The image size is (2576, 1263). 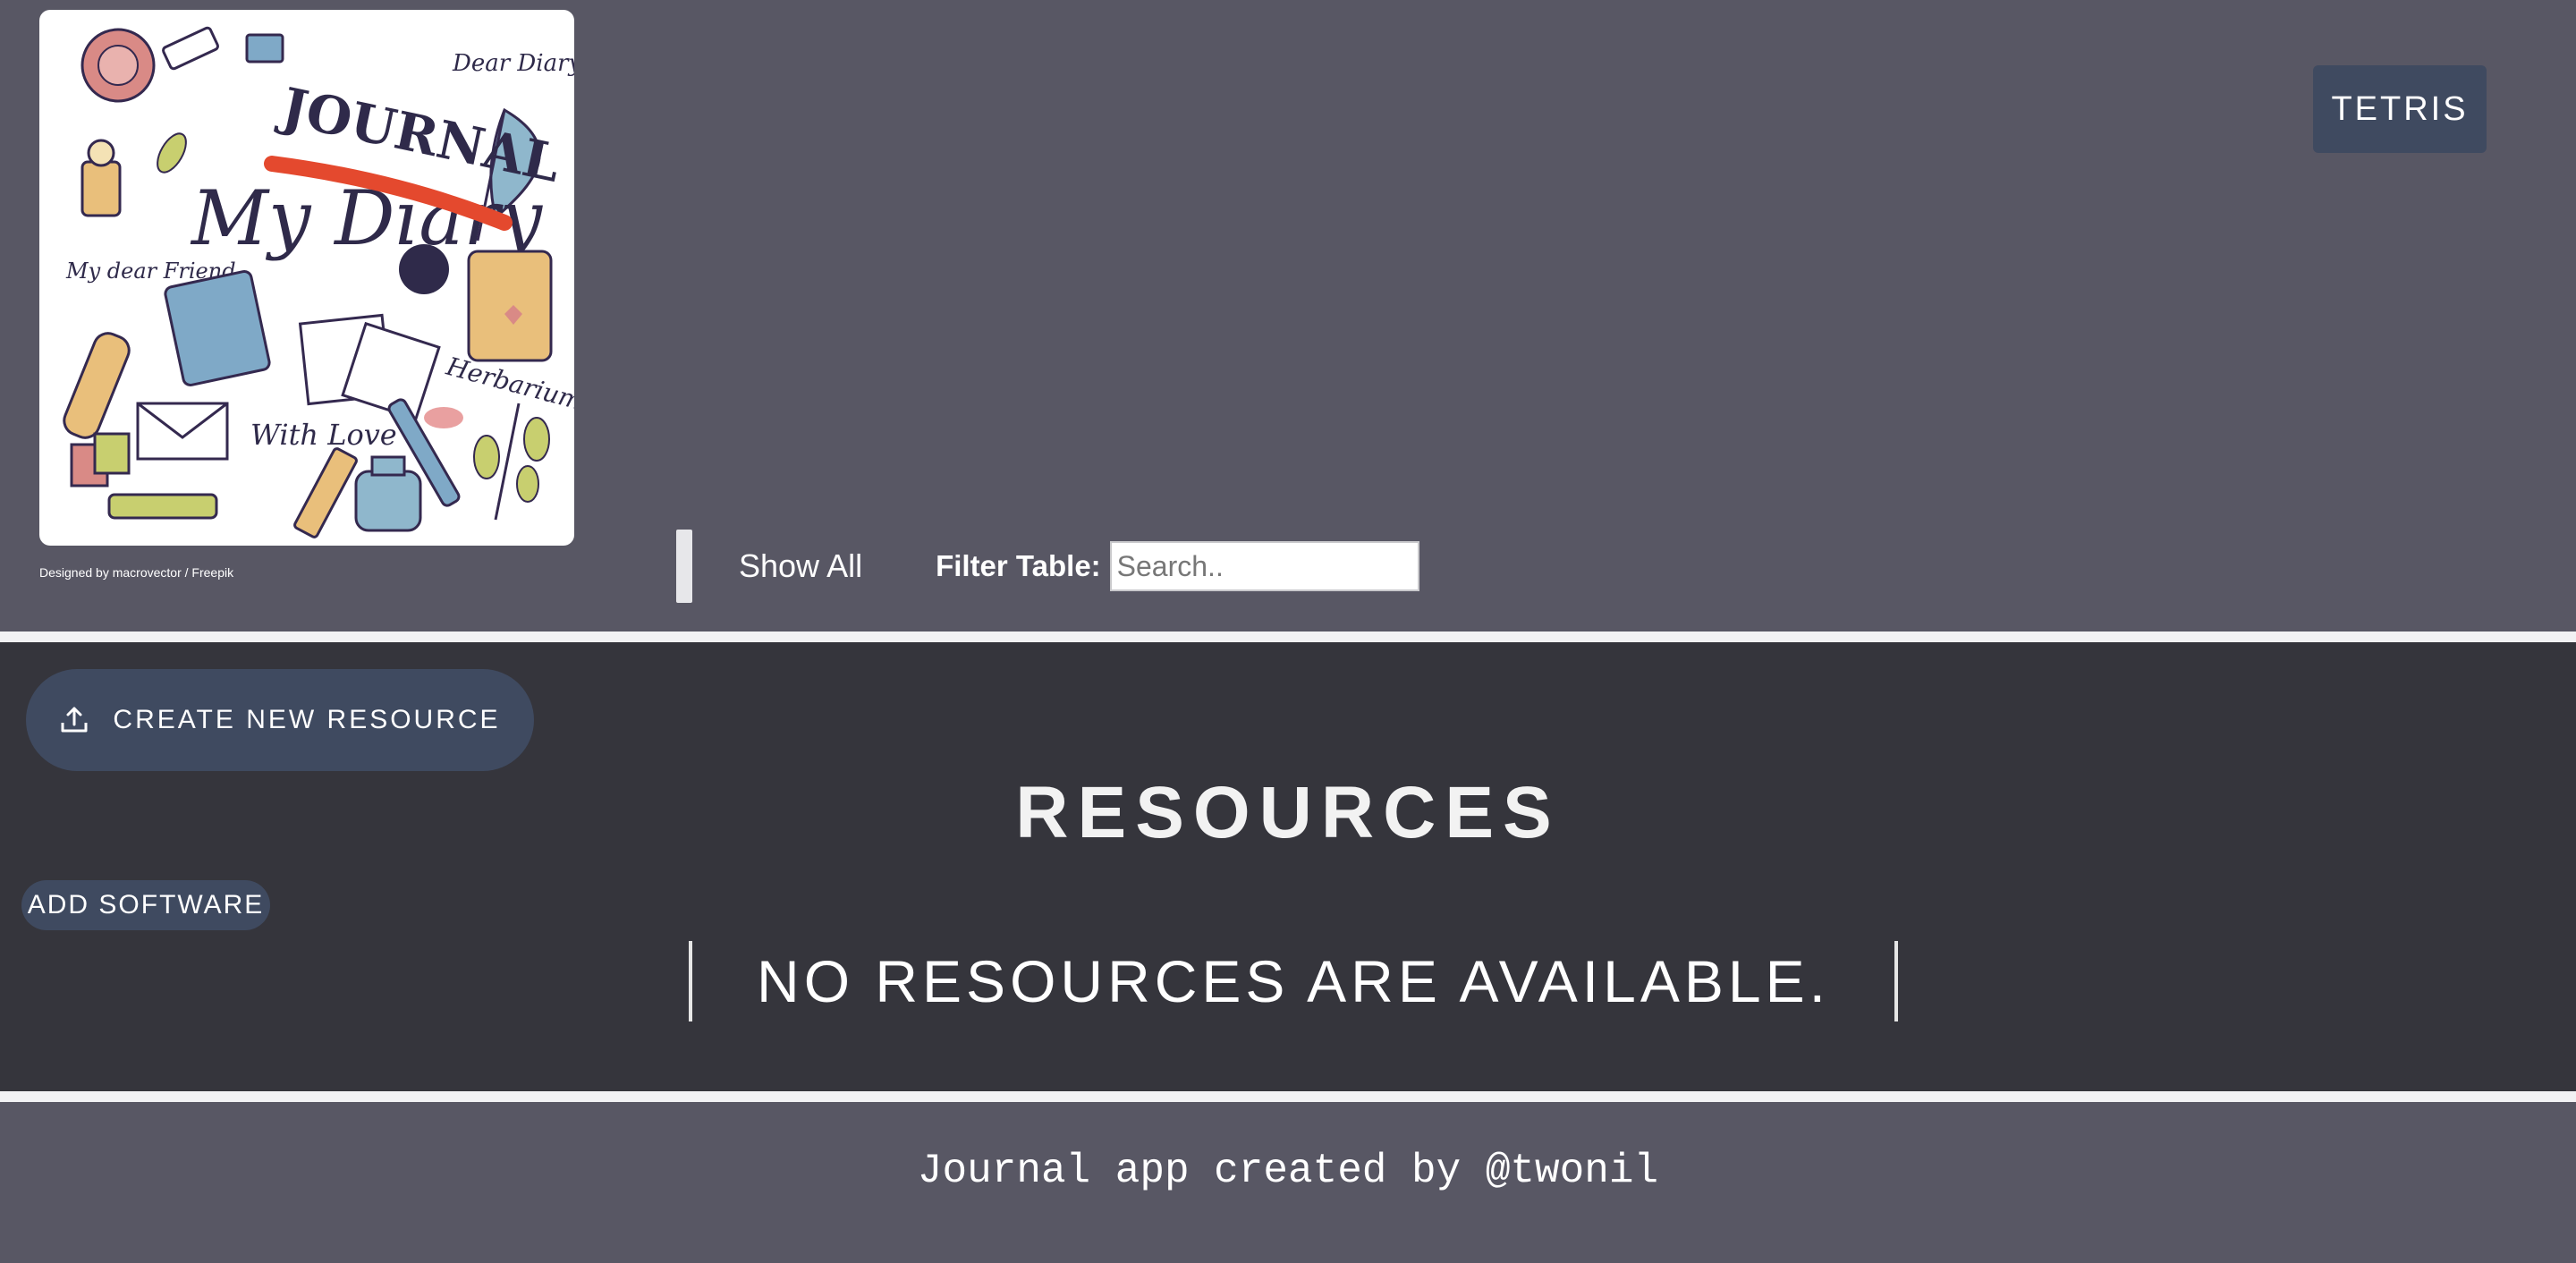 What do you see at coordinates (1288, 637) in the screenshot?
I see `header-divider` at bounding box center [1288, 637].